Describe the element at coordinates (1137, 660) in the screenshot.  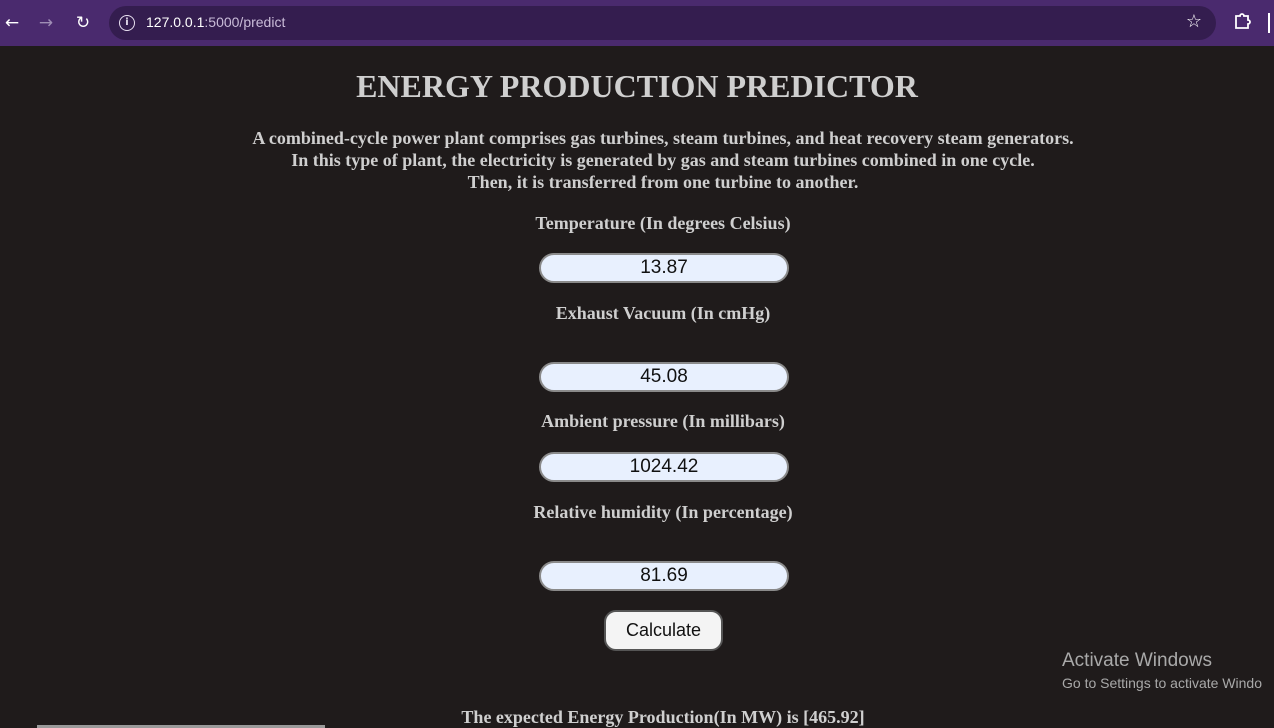
I see `watermark-title: Activate Windows` at that location.